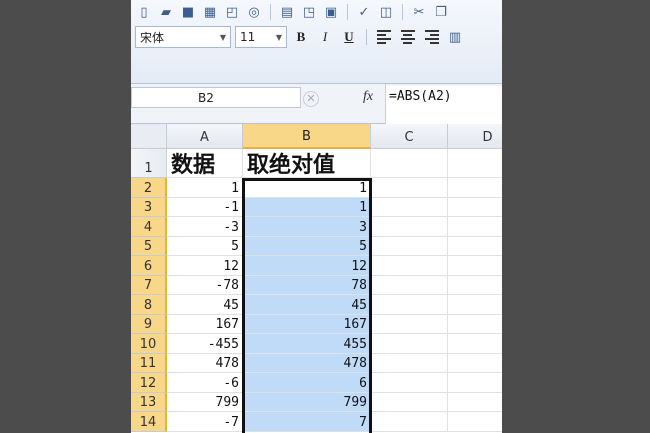 This screenshot has height=433, width=650. I want to click on cancel-icon: ✕, so click(311, 99).